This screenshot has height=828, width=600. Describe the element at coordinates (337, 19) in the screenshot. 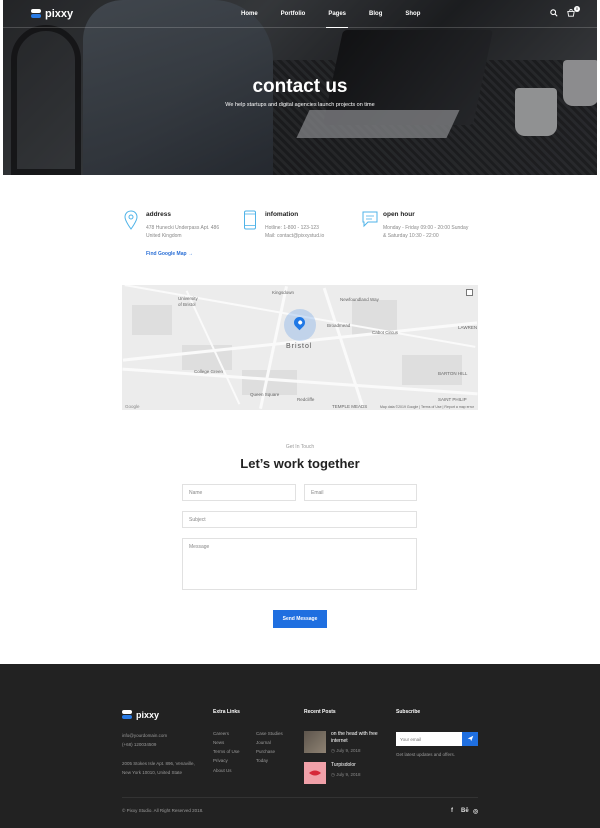

I see `nav-item-pages: Pages` at that location.